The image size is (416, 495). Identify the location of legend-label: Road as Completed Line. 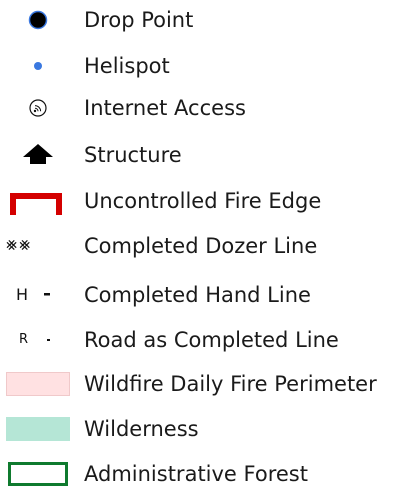
(211, 340).